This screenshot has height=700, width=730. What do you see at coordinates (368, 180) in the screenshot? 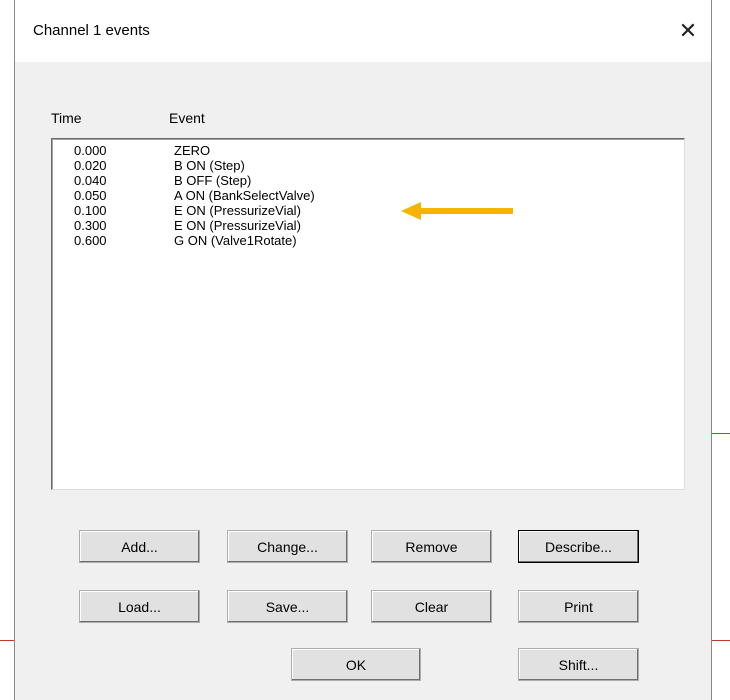
I see `list-item: 0.040 B OFF (Step)` at bounding box center [368, 180].